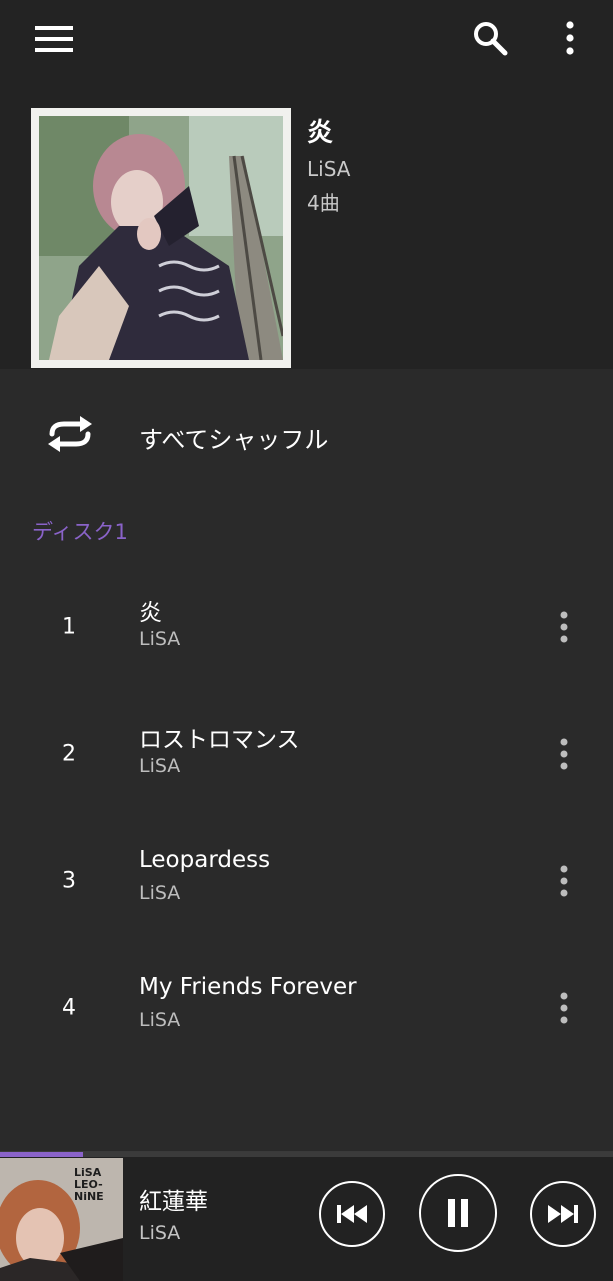 This screenshot has height=1281, width=613. Describe the element at coordinates (61, 1219) in the screenshot. I see `now-playing-cover: LiSA LEO-NiNE` at that location.